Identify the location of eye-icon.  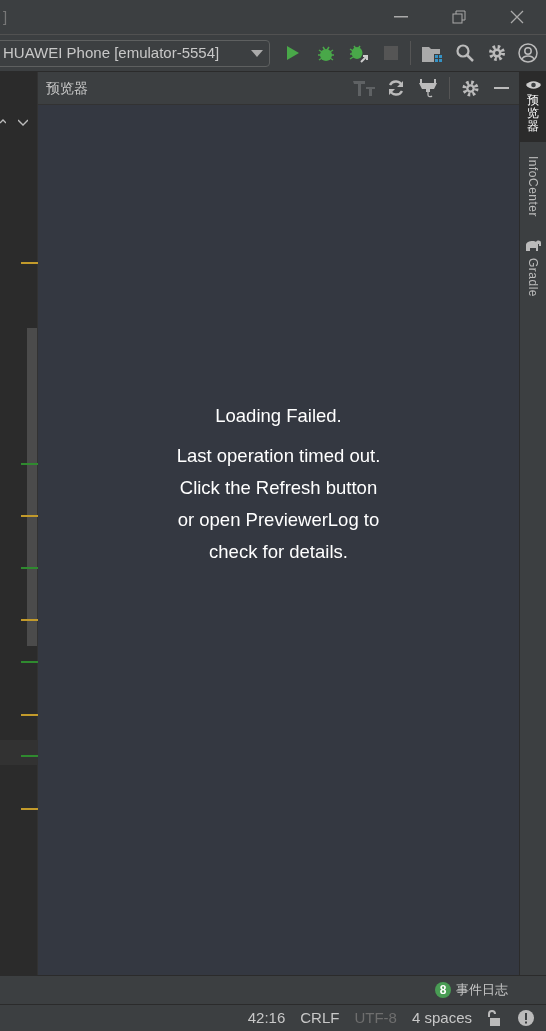
(533, 85).